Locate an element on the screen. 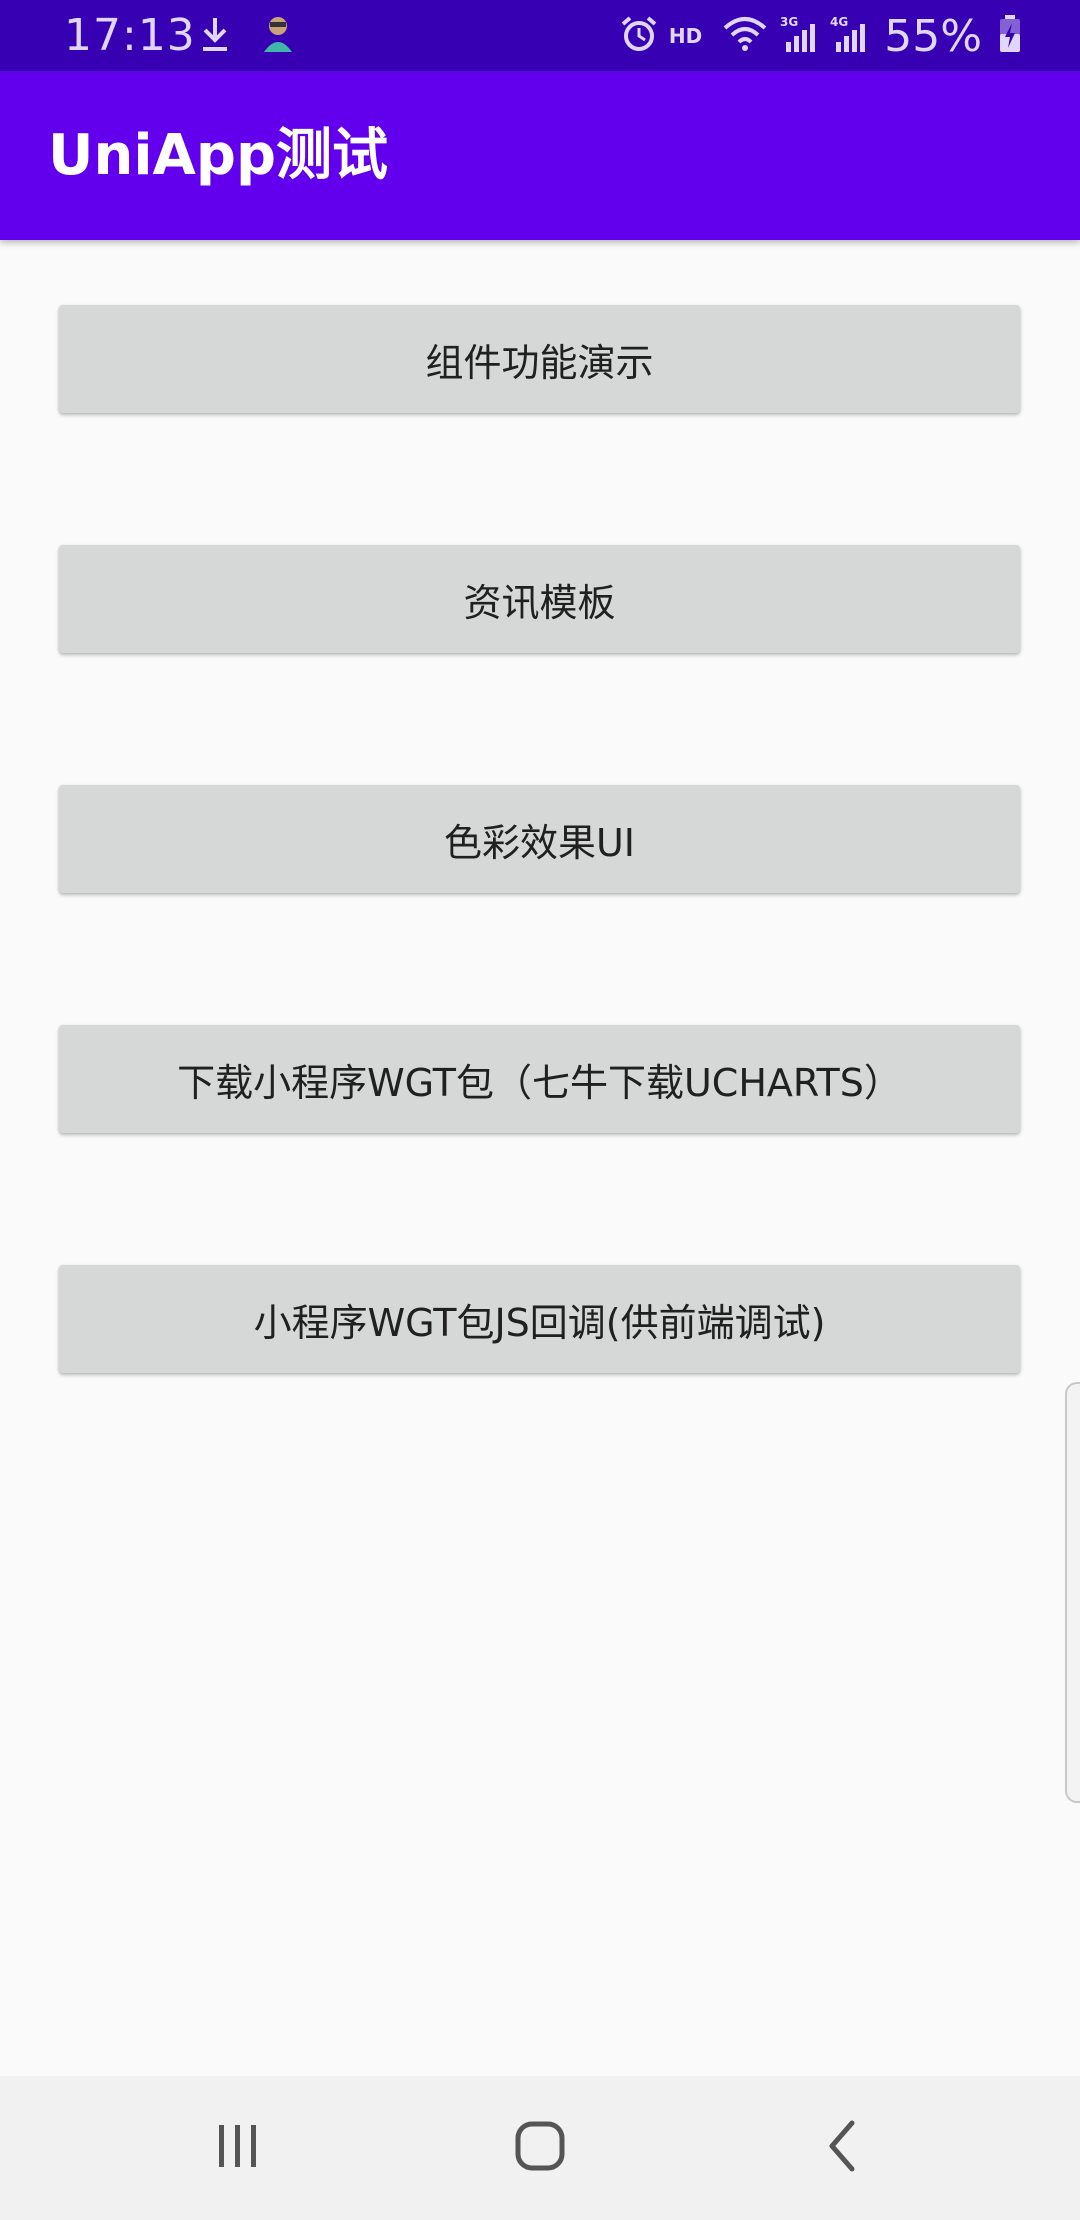 This screenshot has height=2220, width=1080. color-effect-ui-button: 色彩效果UI is located at coordinates (539, 839).